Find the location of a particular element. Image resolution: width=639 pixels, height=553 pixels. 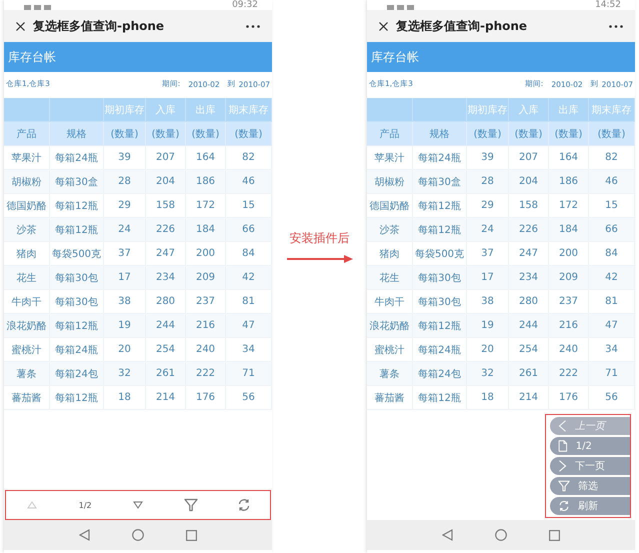

menu-item: 刷新 is located at coordinates (590, 506).